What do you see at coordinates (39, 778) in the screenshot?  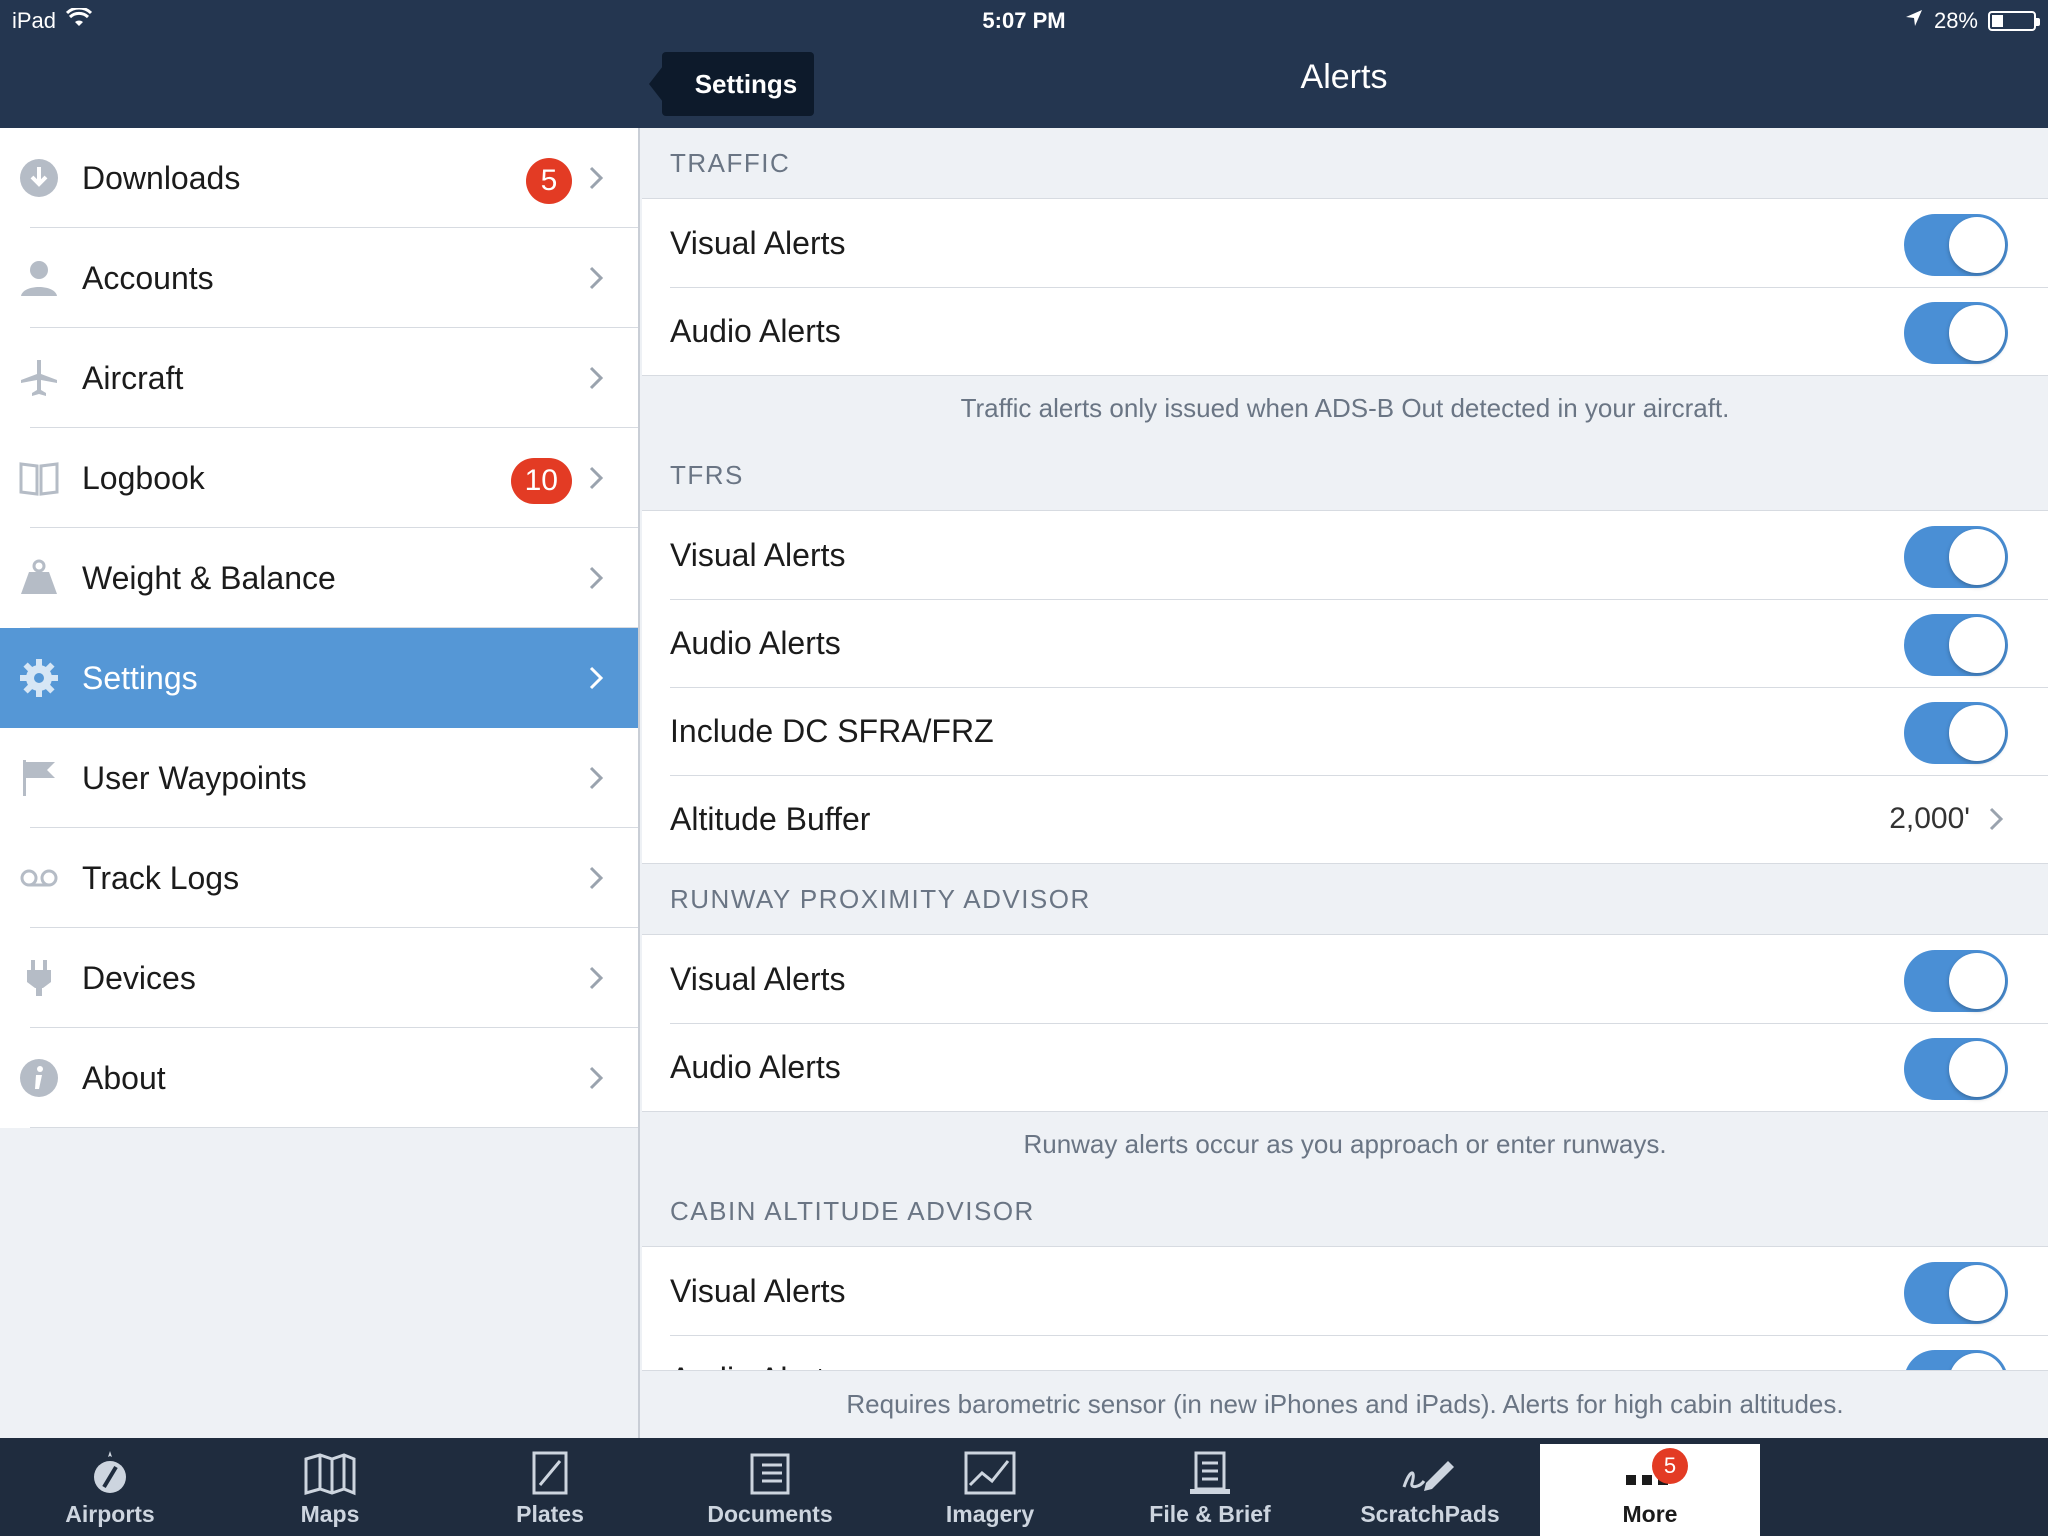 I see `flag-icon` at bounding box center [39, 778].